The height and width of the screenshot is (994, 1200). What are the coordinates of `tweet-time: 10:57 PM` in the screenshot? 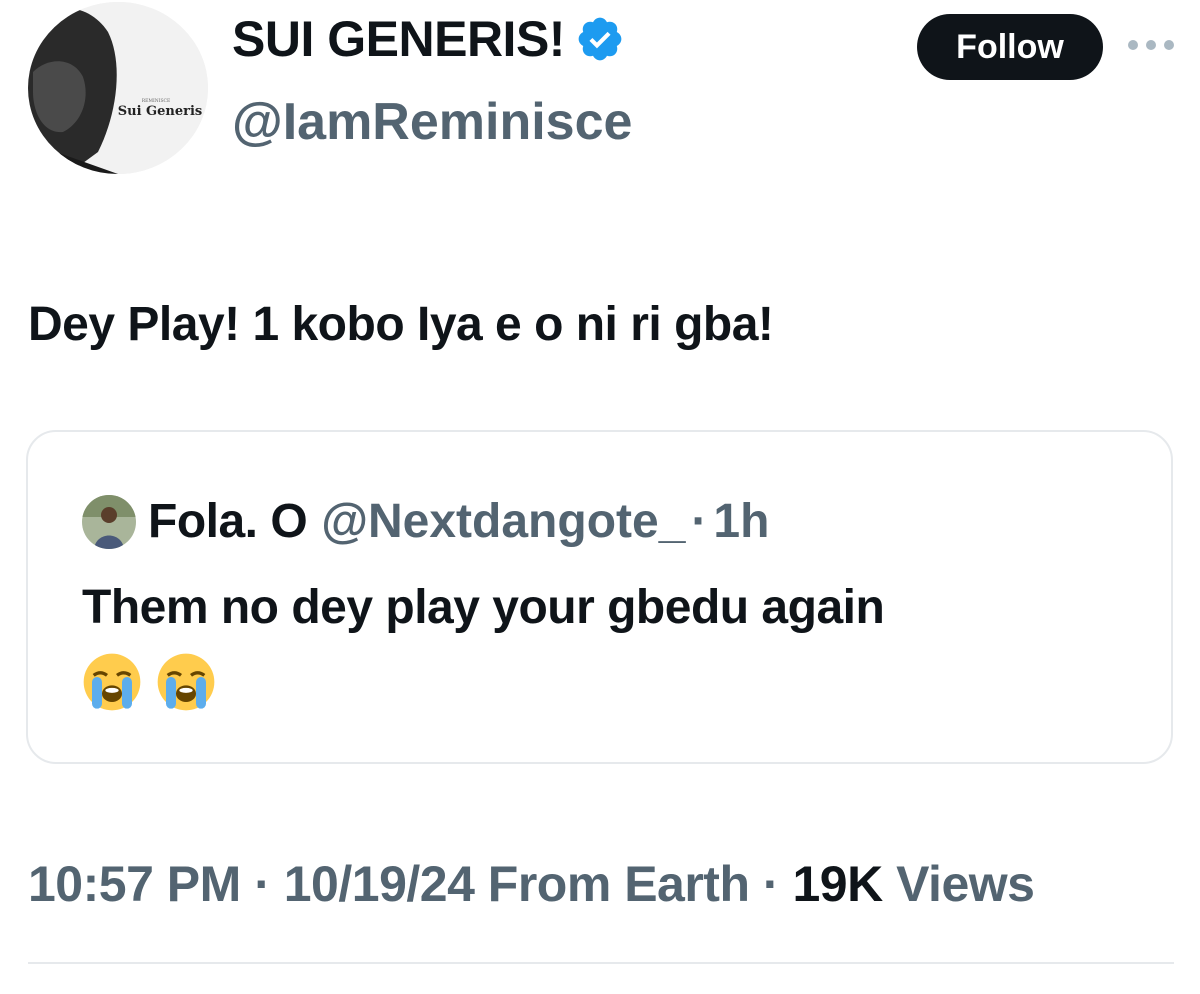 It's located at (134, 884).